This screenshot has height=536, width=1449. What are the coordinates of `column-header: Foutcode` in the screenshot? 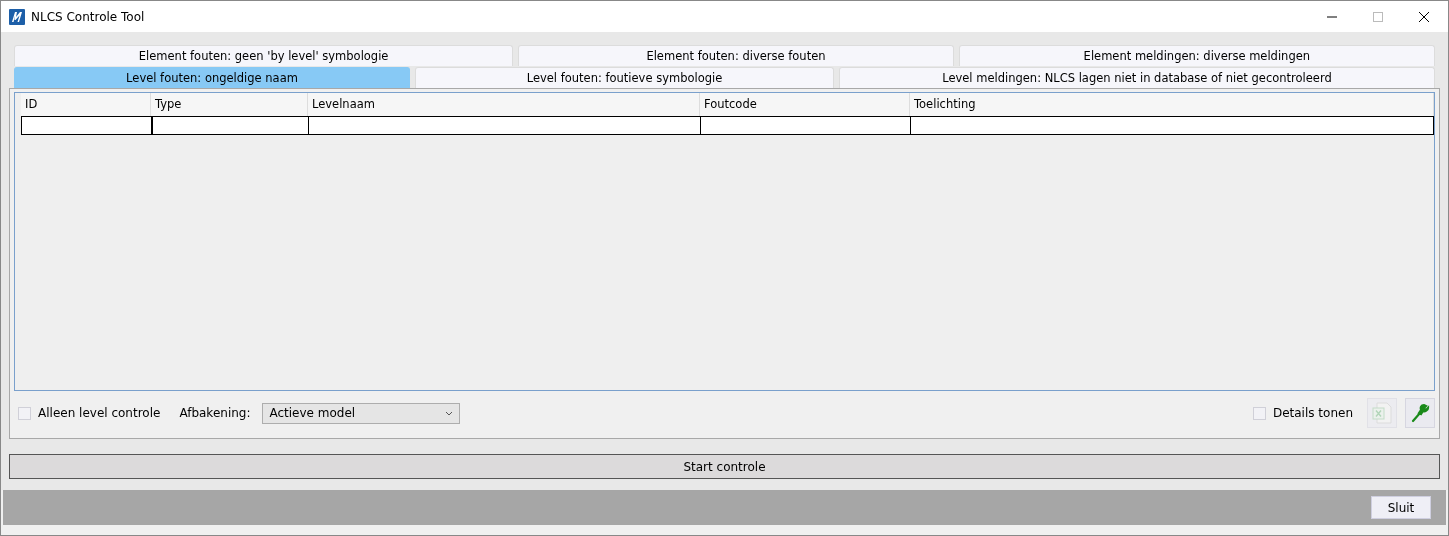 It's located at (805, 104).